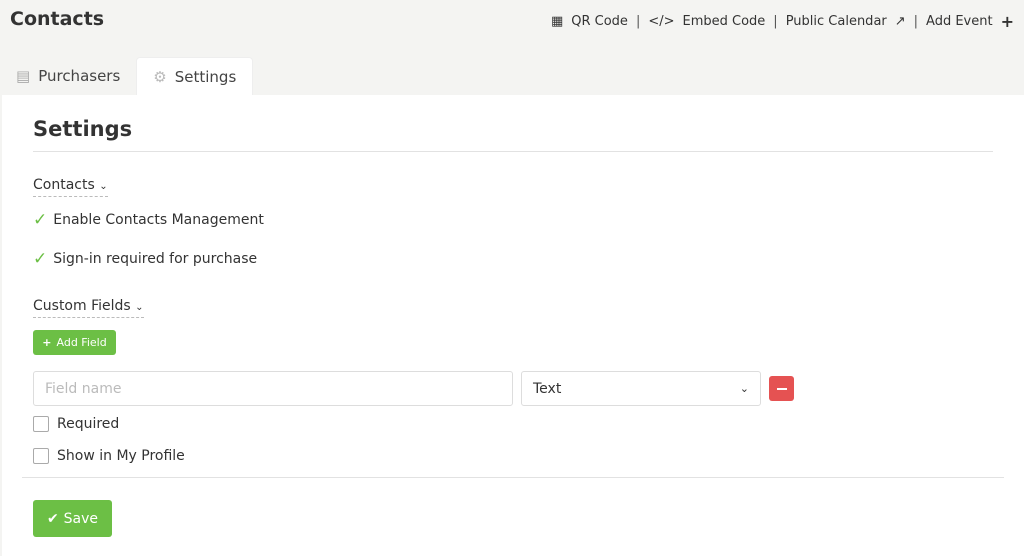  I want to click on qr-code-link: QR Code, so click(599, 21).